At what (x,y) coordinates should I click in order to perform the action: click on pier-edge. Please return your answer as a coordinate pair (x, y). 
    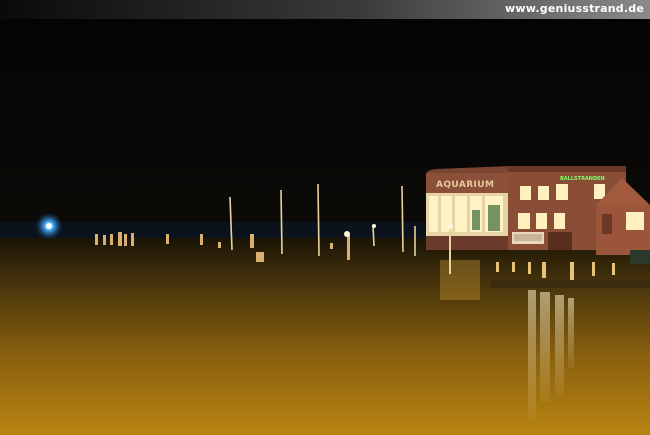
    Looking at the image, I should click on (570, 284).